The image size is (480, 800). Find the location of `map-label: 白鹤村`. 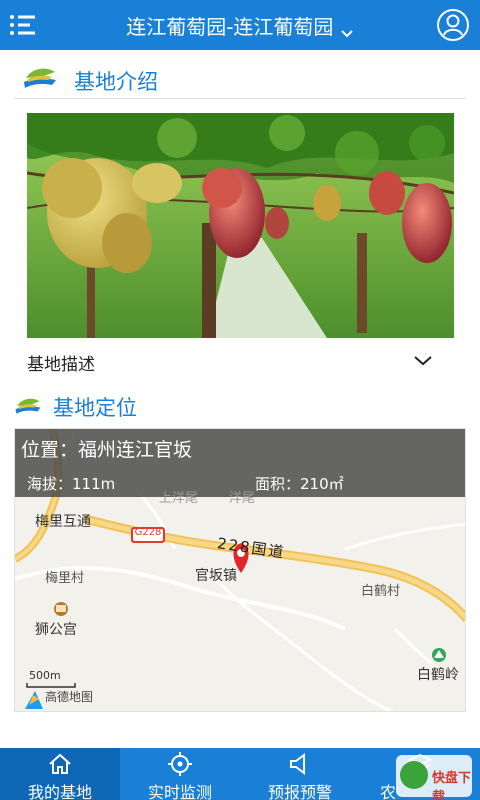

map-label: 白鹤村 is located at coordinates (381, 591).